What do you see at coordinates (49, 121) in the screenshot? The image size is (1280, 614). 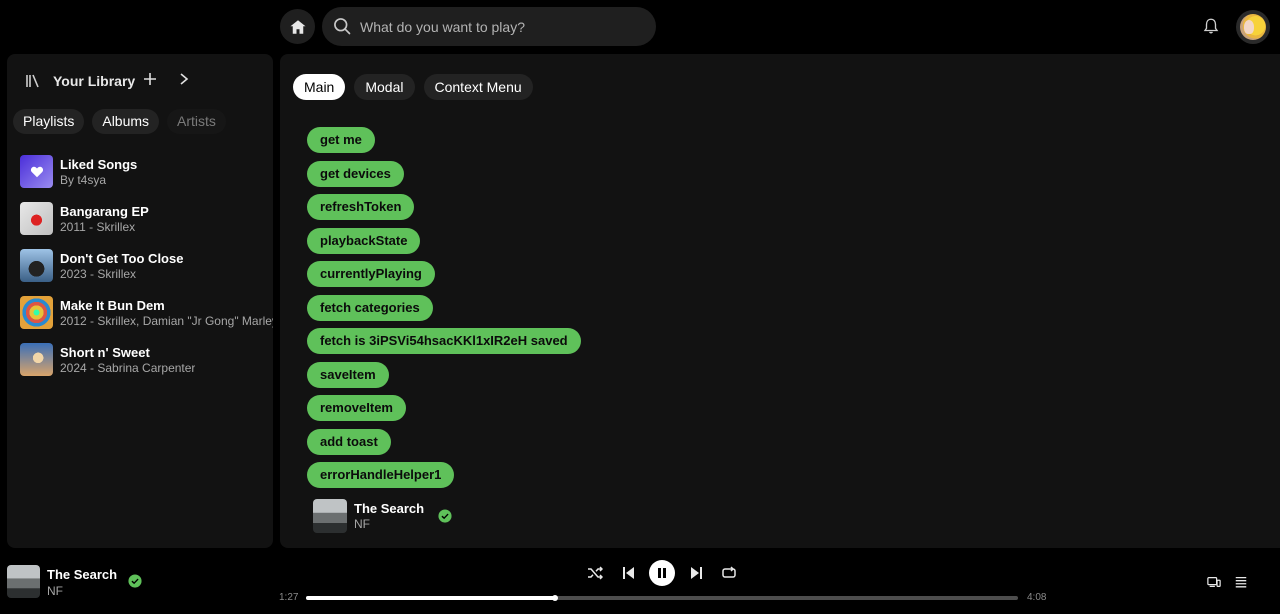 I see `filter-playlists: Playlists` at bounding box center [49, 121].